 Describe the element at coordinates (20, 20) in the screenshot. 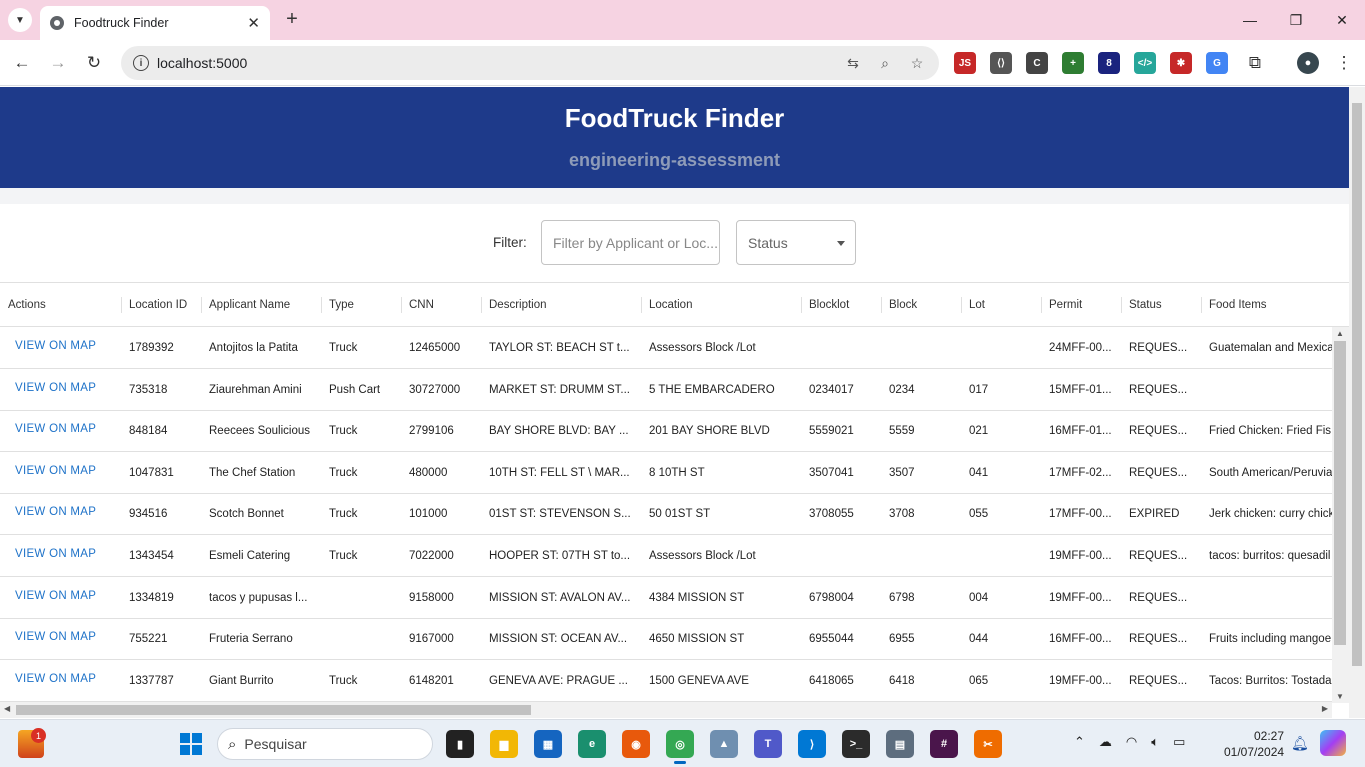

I see `tab-search-dropdown-icon: ▼` at that location.